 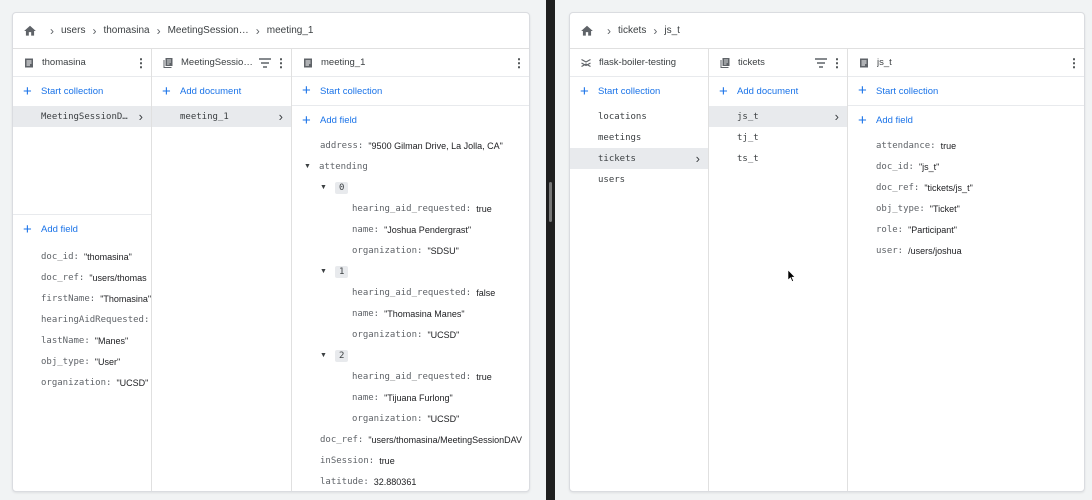 What do you see at coordinates (980, 187) in the screenshot?
I see `field-row: doc_ref: "tickets/js_t"` at bounding box center [980, 187].